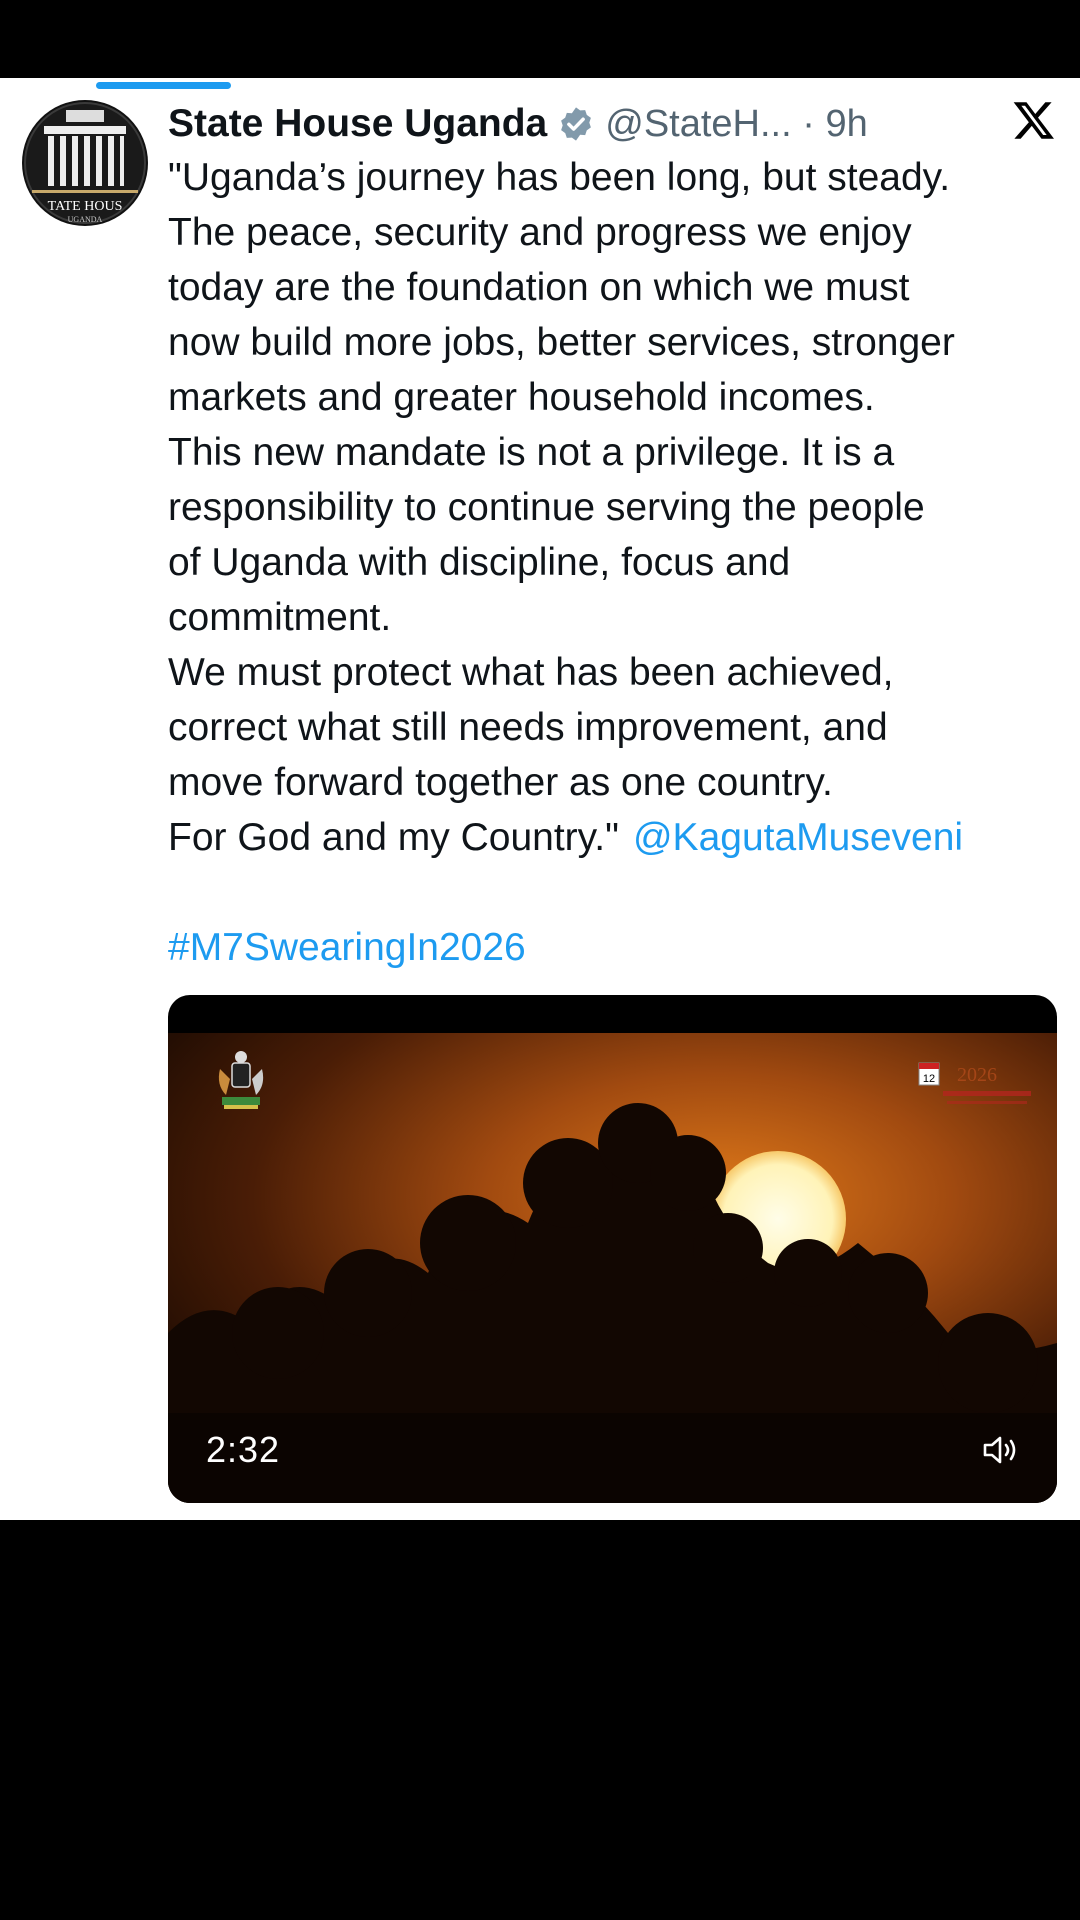 The height and width of the screenshot is (1920, 1080). What do you see at coordinates (393, 837) in the screenshot?
I see `tweet-closing-text: For God and my Country."` at bounding box center [393, 837].